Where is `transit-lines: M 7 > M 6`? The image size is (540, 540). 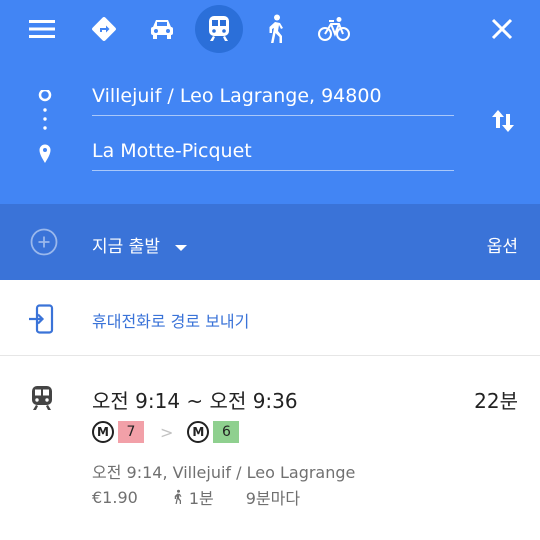
transit-lines: M 7 > M 6 is located at coordinates (166, 432).